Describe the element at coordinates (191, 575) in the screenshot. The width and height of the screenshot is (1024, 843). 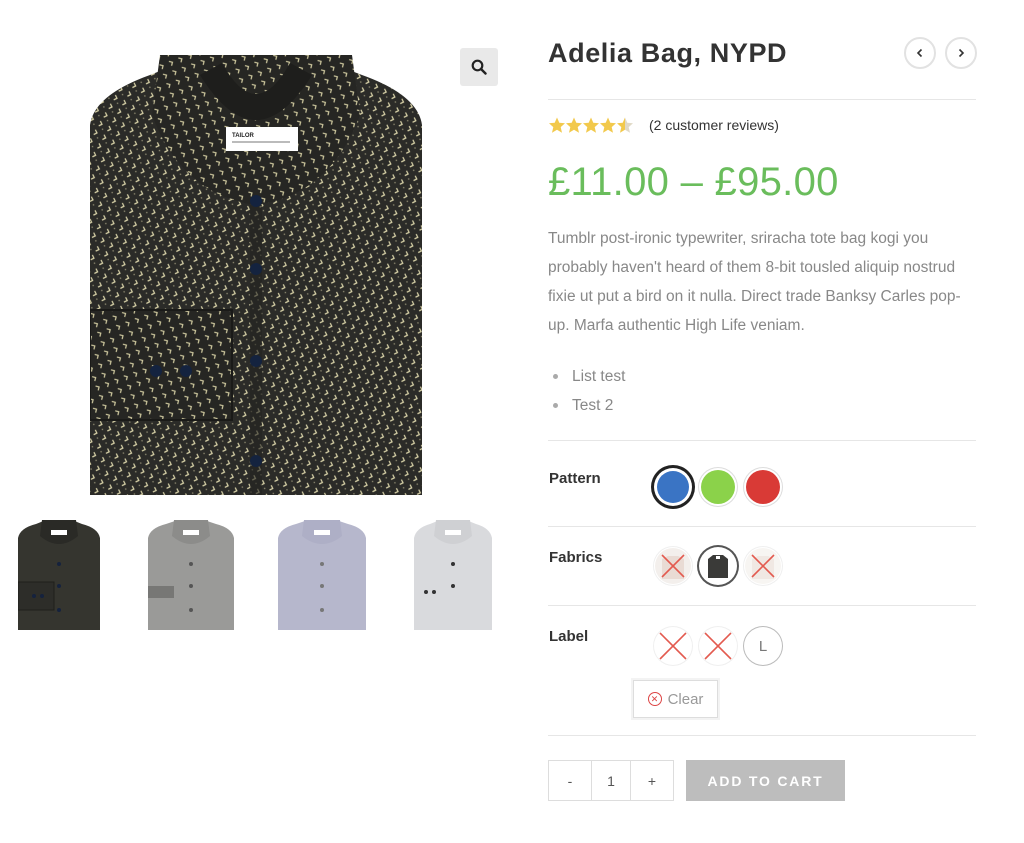
I see `thumbnail-grey-shirt` at that location.